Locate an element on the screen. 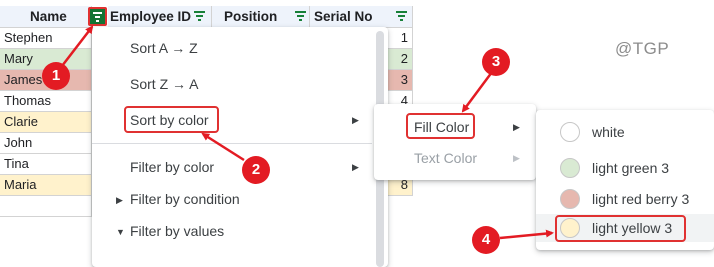 This screenshot has width=714, height=267. callout-badge-1: 1 is located at coordinates (56, 76).